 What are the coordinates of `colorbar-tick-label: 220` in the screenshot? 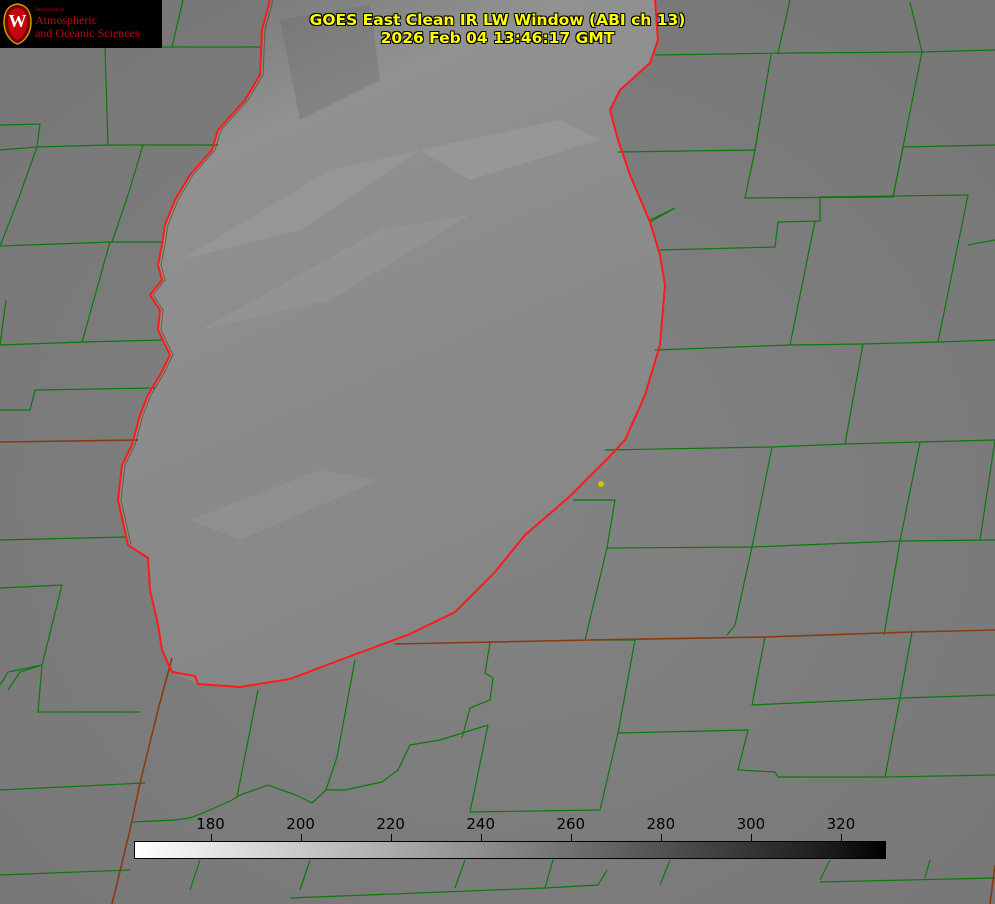 It's located at (390, 824).